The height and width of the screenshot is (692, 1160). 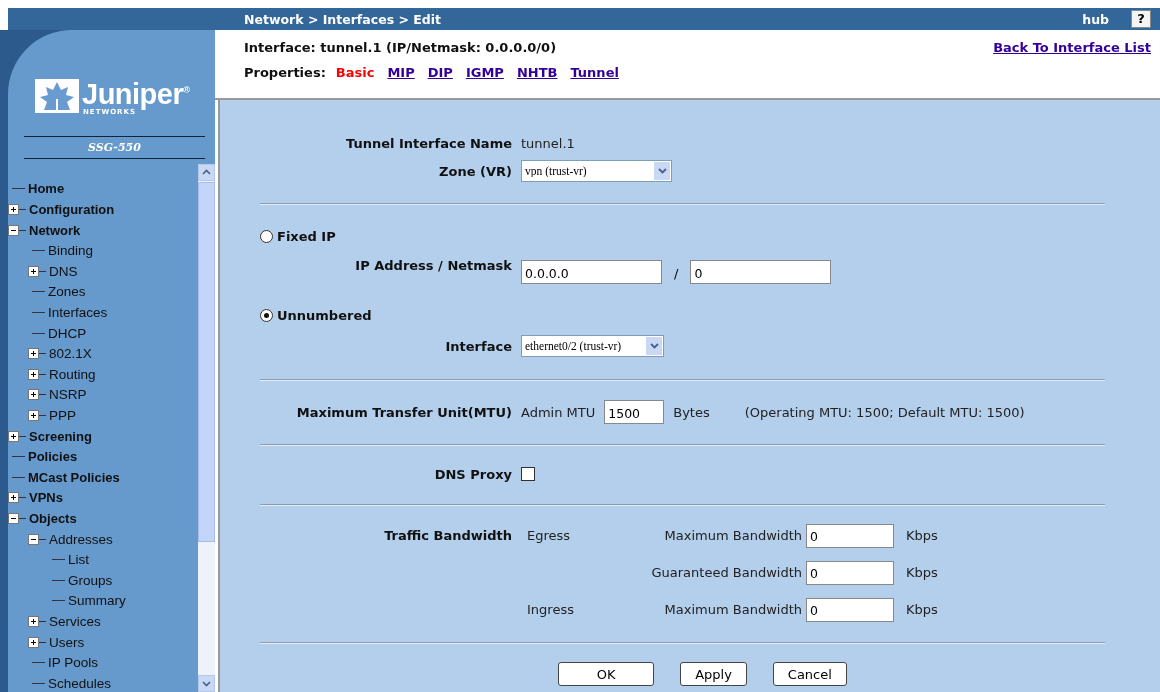 What do you see at coordinates (206, 683) in the screenshot?
I see `scroll-down-icon` at bounding box center [206, 683].